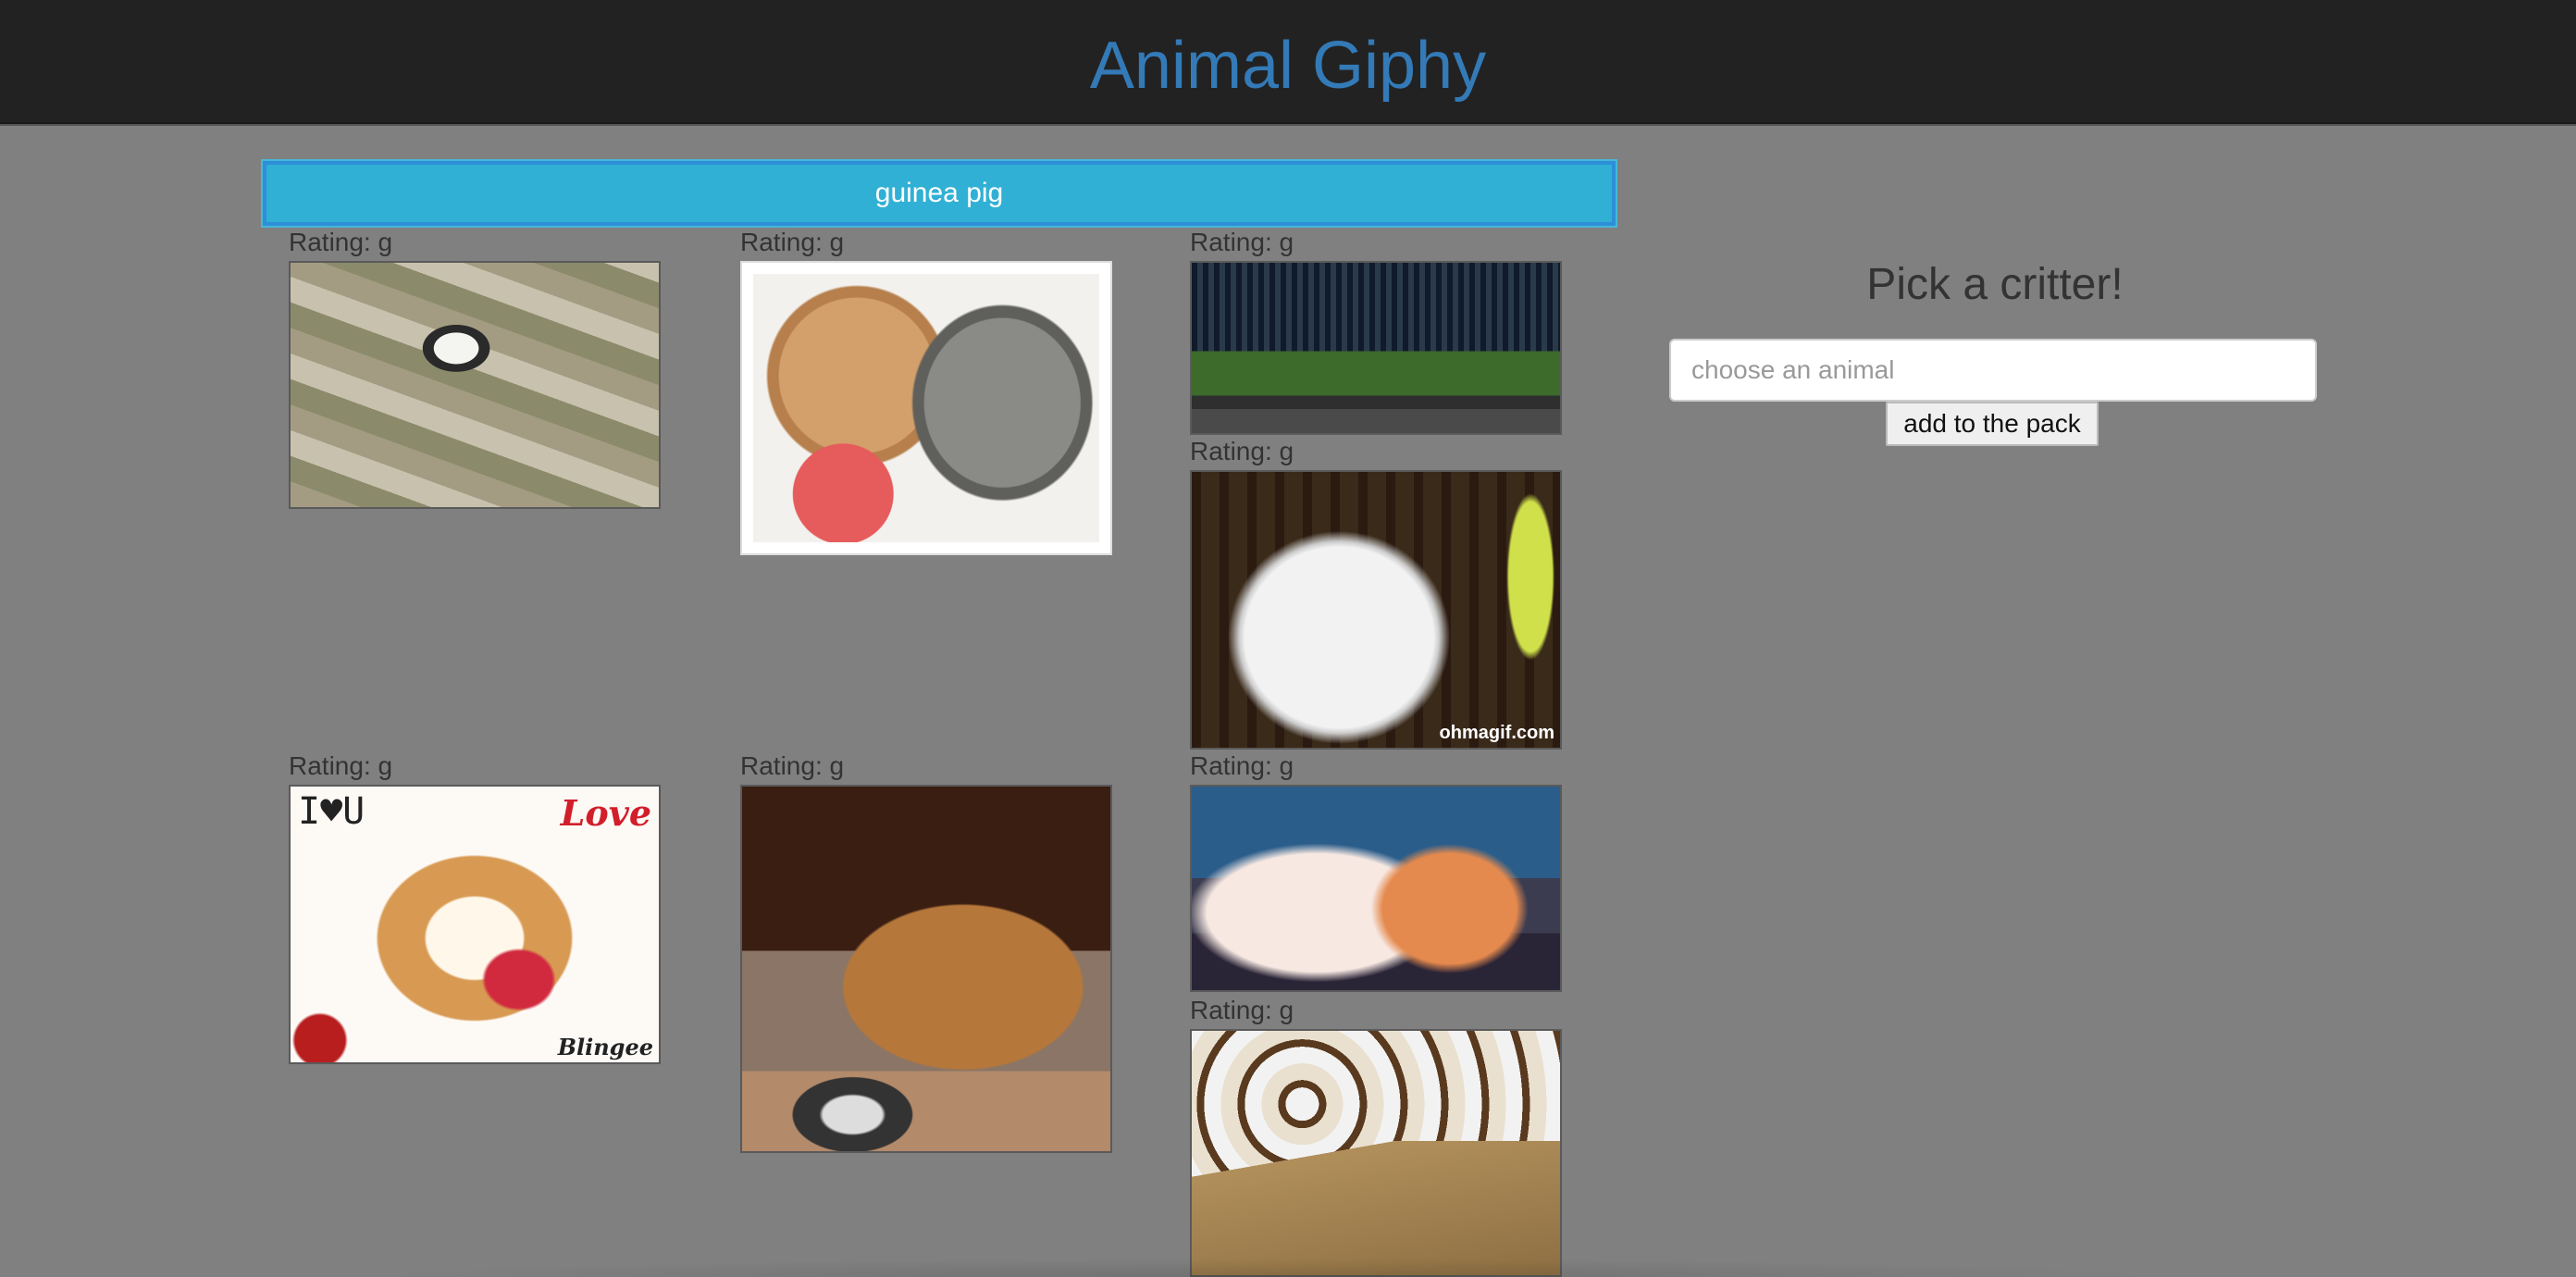 This screenshot has width=2576, height=1277. I want to click on gif-image-guinea-pig-and-kitten, so click(1376, 888).